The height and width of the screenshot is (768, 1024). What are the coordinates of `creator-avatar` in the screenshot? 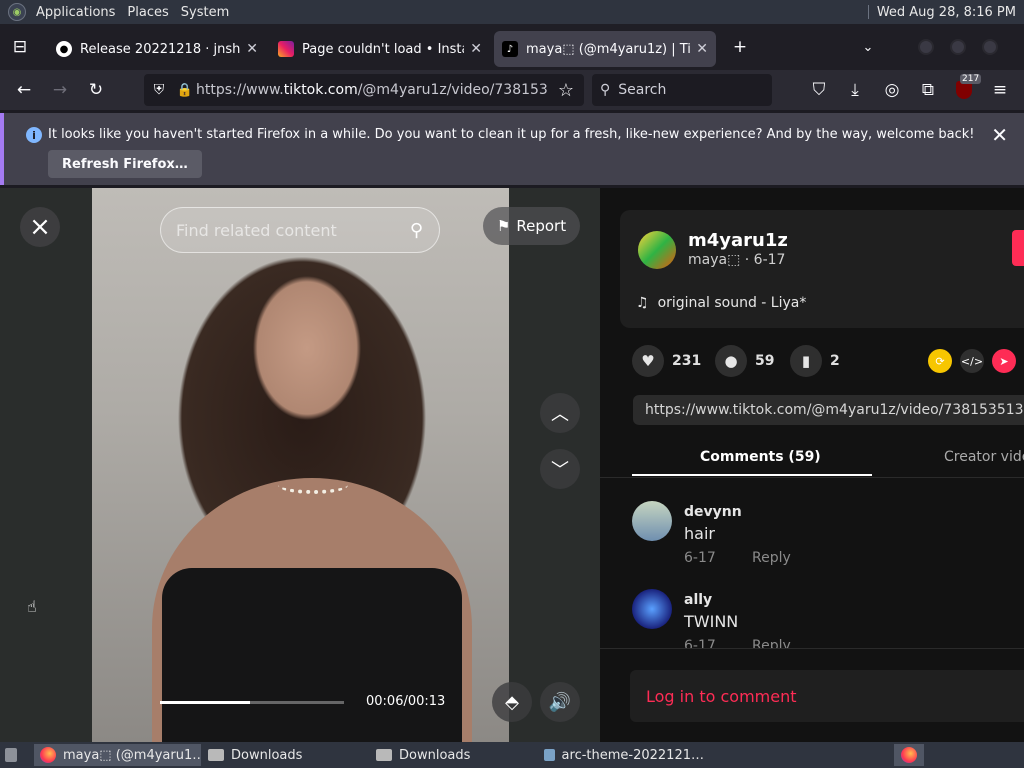 It's located at (657, 250).